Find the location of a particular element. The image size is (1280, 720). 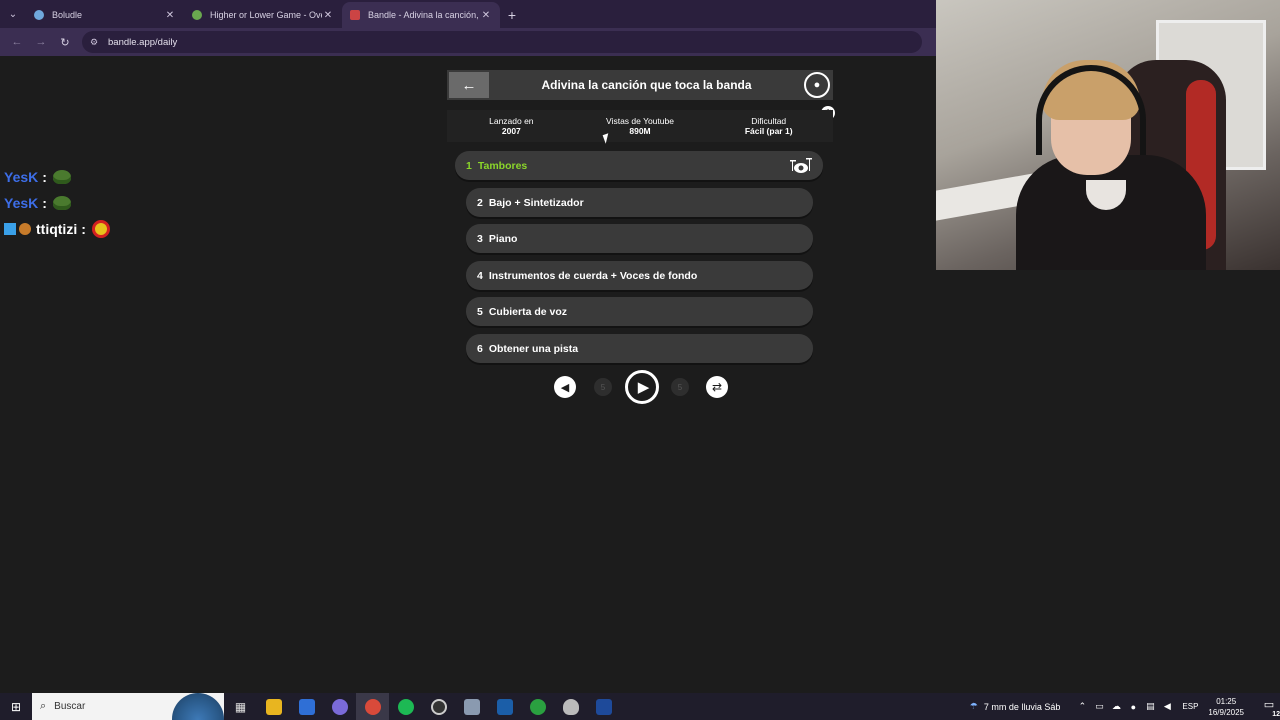

sub-badge-icon is located at coordinates (25, 229).